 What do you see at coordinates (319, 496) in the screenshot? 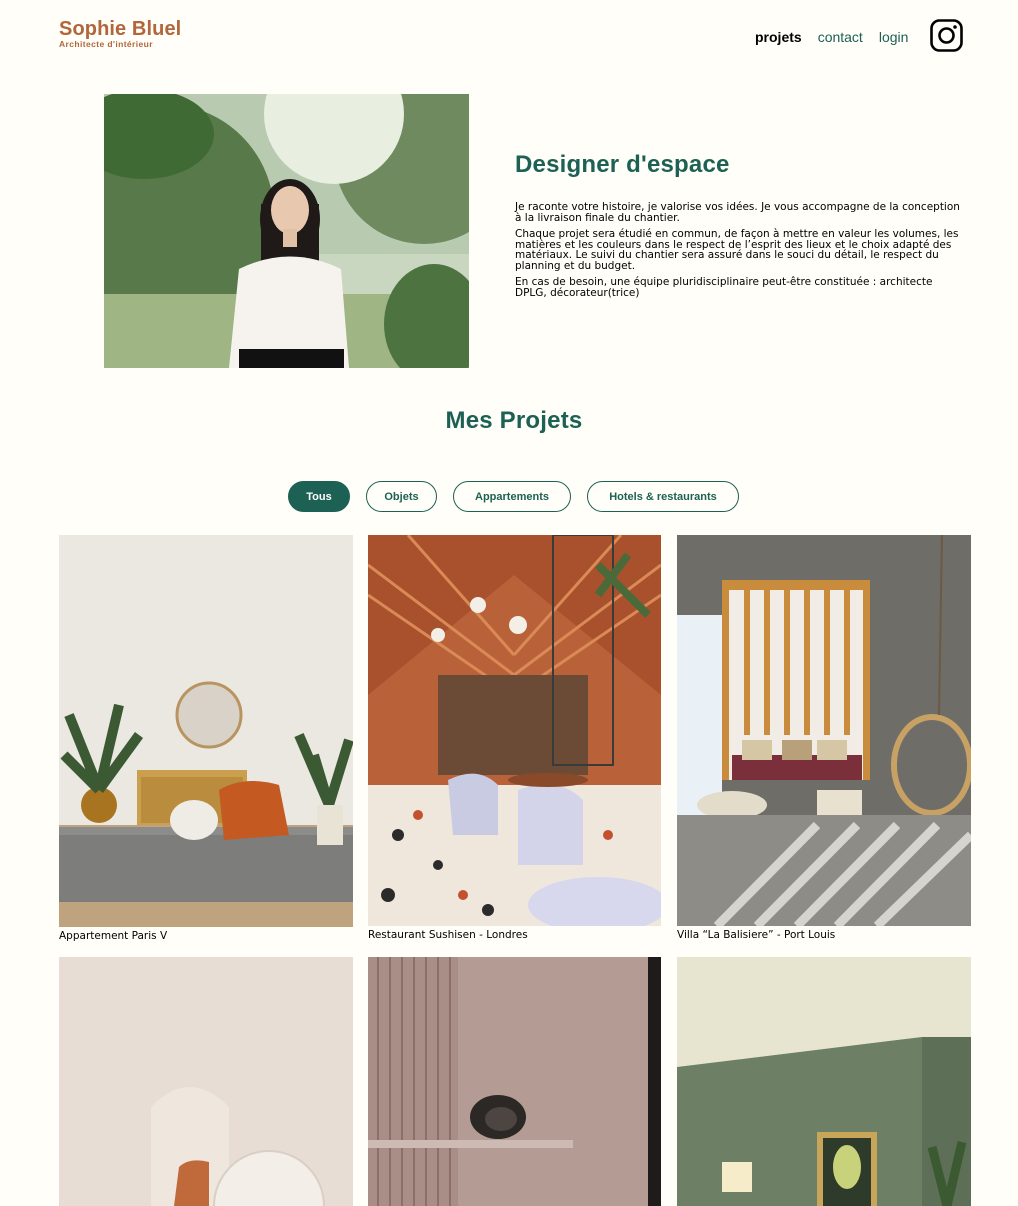
I see `filter-tous: Tous` at bounding box center [319, 496].